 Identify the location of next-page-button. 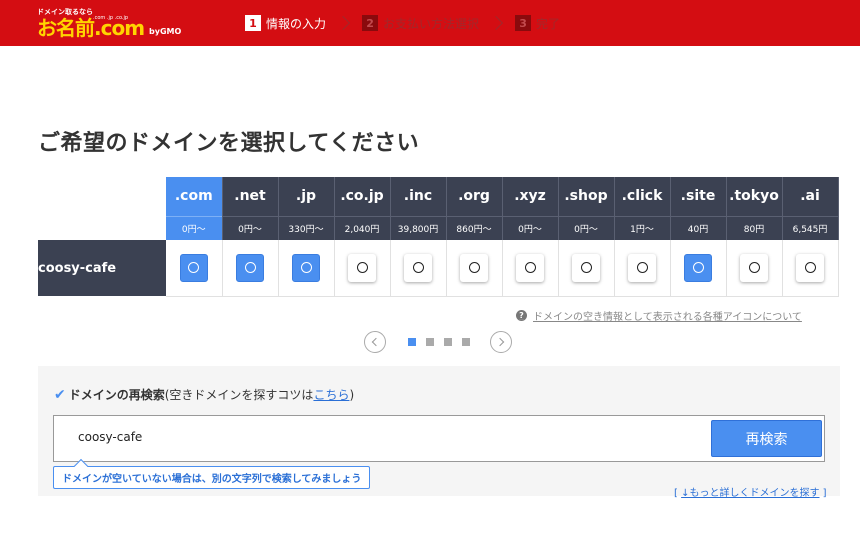
(501, 342).